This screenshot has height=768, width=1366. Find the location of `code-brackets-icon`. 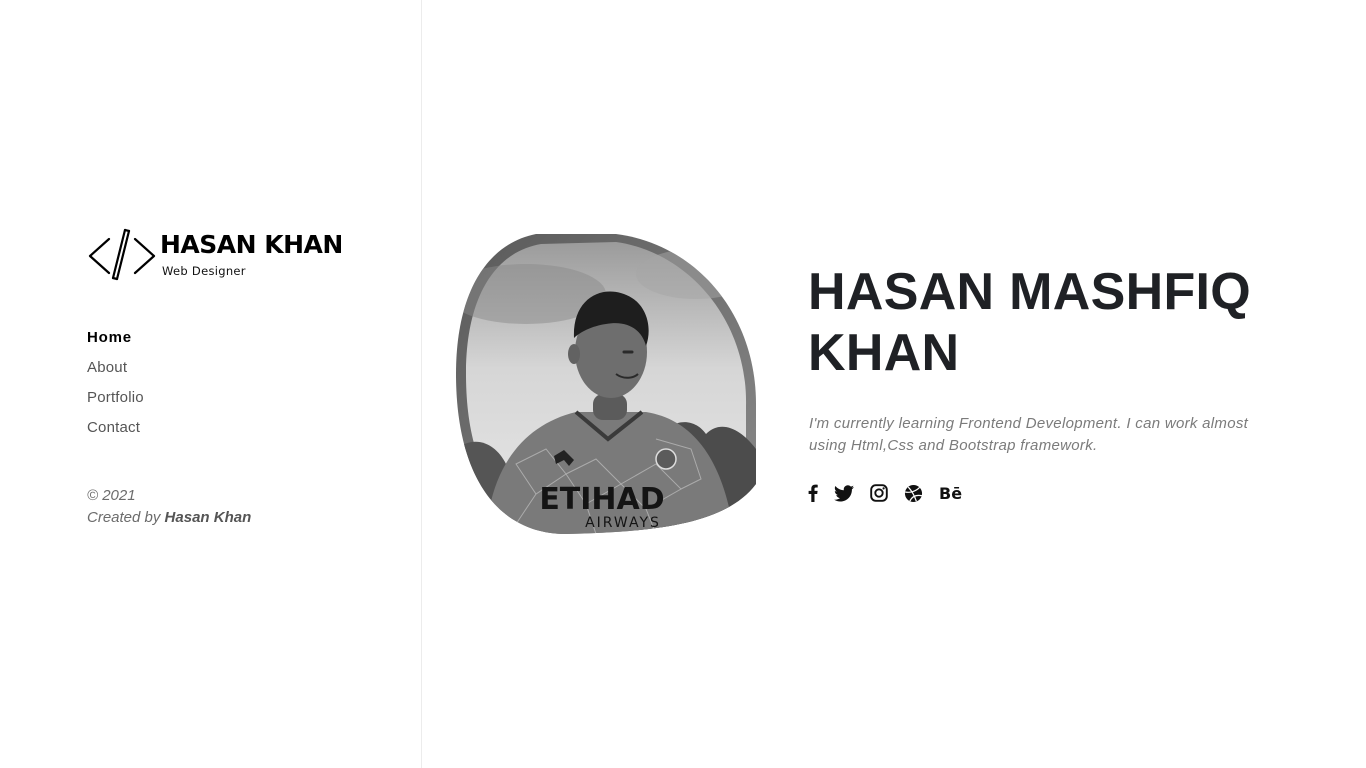

code-brackets-icon is located at coordinates (122, 254).